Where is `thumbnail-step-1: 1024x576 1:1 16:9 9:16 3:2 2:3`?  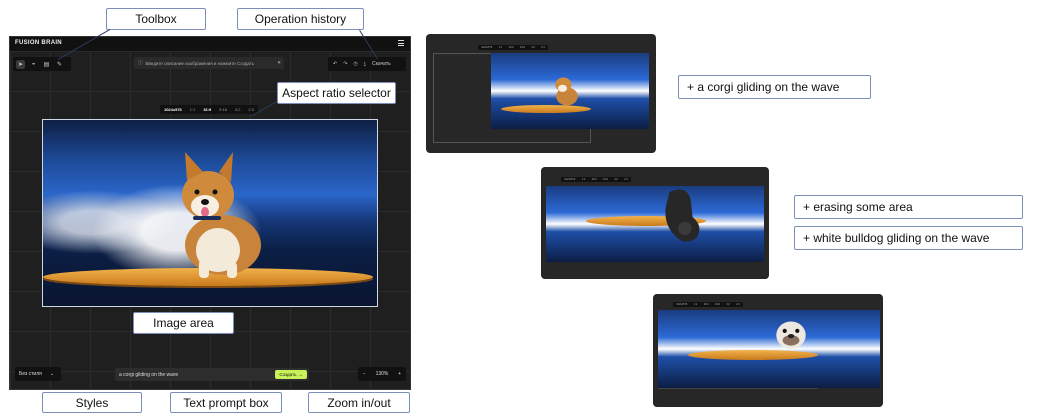
thumbnail-step-1: 1024x576 1:1 16:9 9:16 3:2 2:3 is located at coordinates (541, 93).